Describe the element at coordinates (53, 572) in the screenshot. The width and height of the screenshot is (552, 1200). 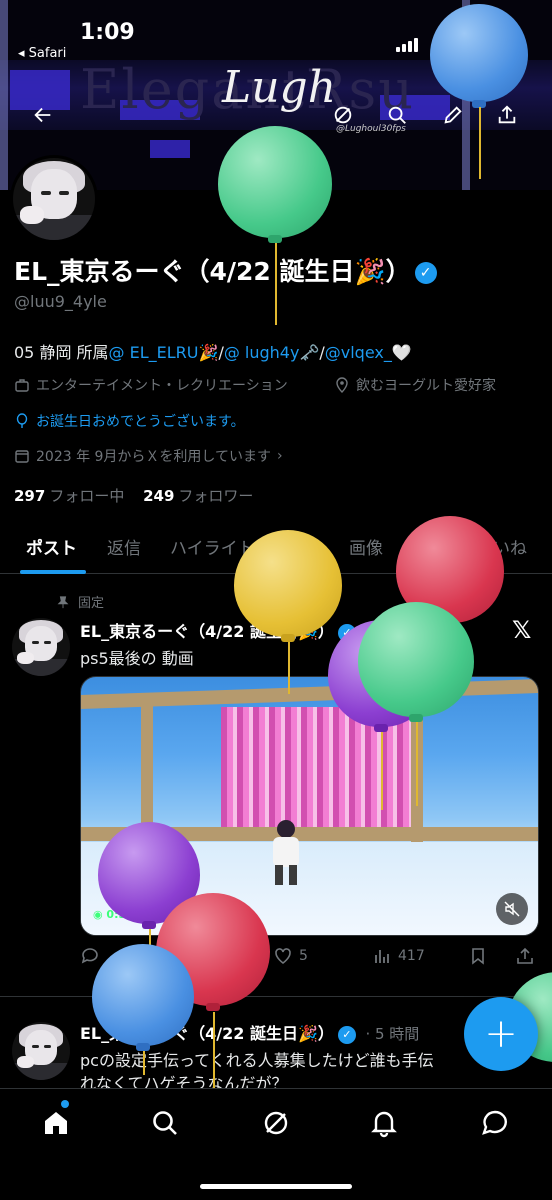
I see `active-tab-indicator` at that location.